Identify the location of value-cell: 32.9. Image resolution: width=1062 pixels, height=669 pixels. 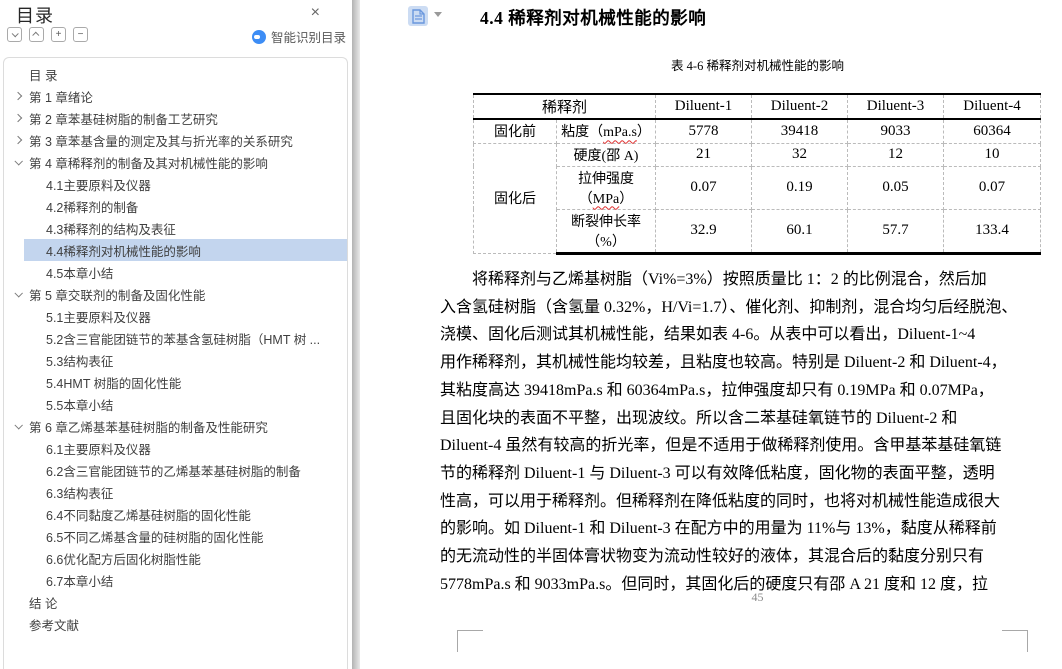
(704, 231).